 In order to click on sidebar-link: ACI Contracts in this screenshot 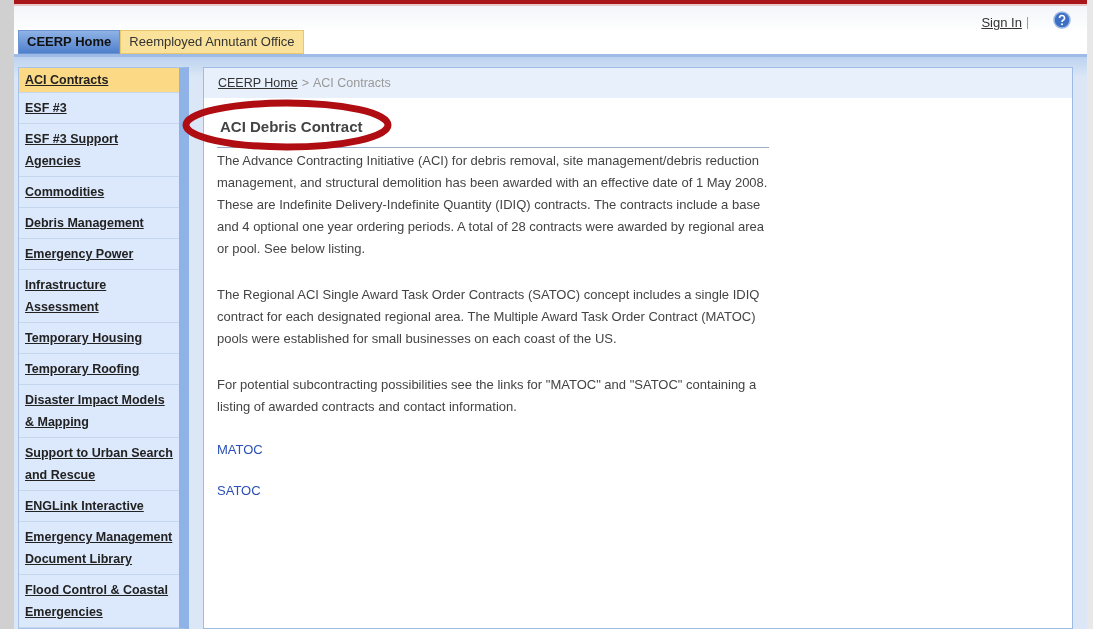, I will do `click(99, 80)`.